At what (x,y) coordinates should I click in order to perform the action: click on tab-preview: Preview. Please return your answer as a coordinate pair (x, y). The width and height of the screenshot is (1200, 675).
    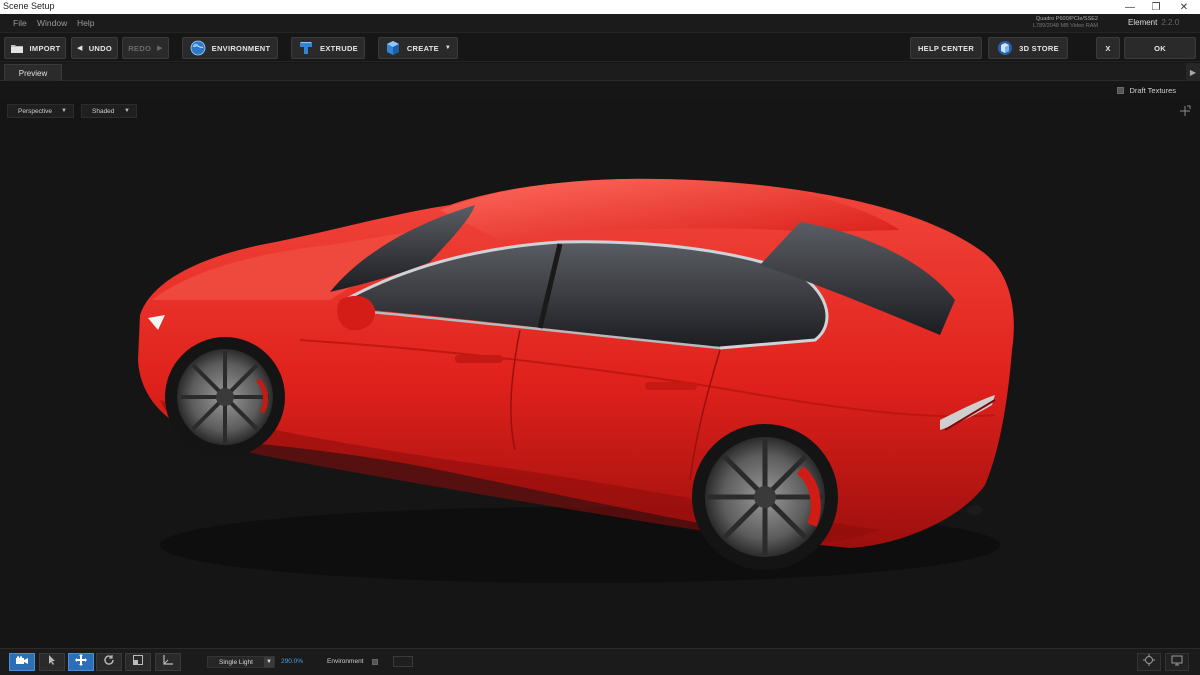
    Looking at the image, I should click on (33, 72).